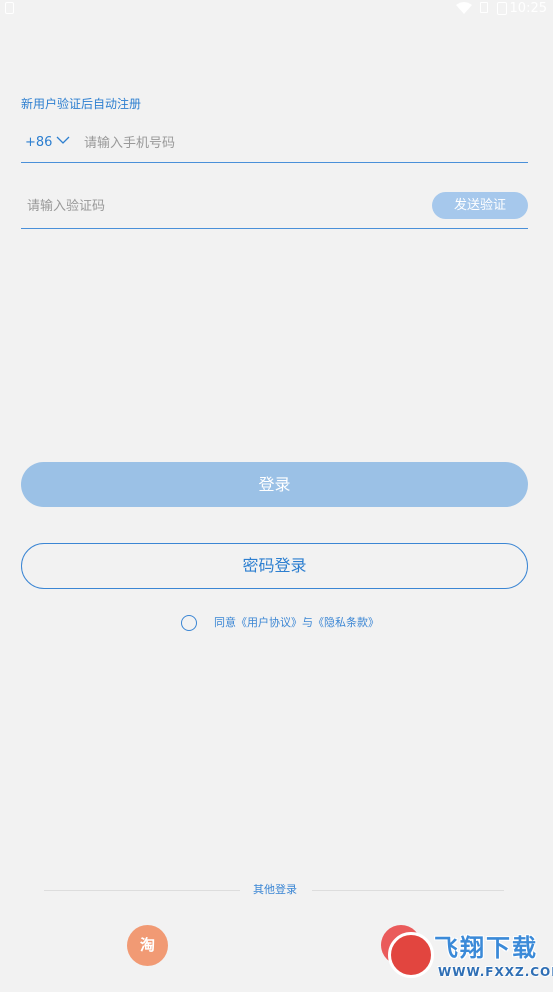  I want to click on login-button: 登录, so click(274, 484).